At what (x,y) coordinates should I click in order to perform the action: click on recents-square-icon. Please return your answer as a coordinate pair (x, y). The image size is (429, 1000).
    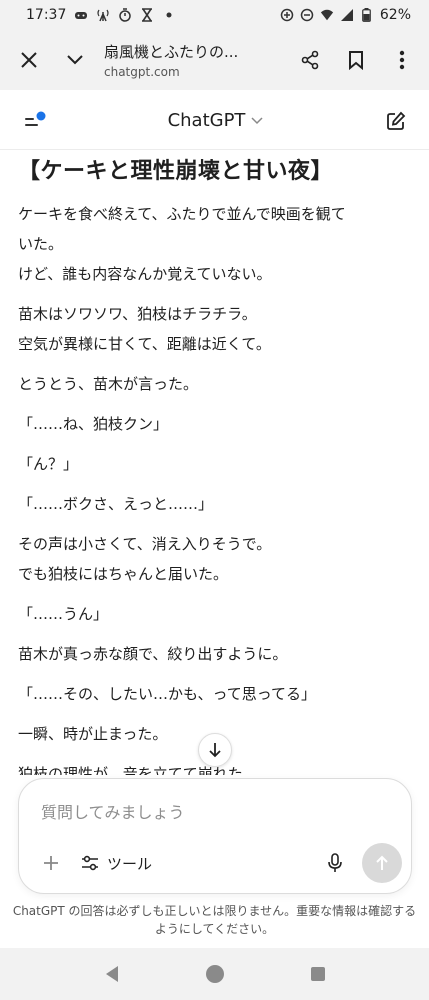
    Looking at the image, I should click on (317, 974).